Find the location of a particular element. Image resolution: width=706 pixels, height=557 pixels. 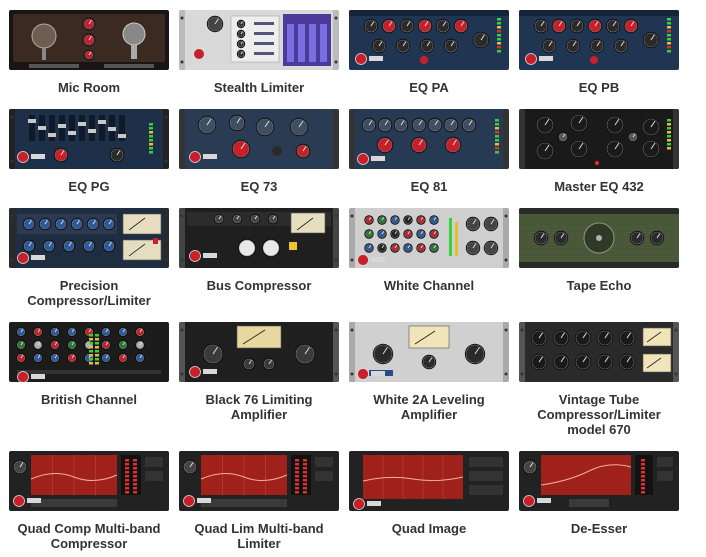

plugin-tape-echo-label-line: Tape Echo is located at coordinates (599, 285).